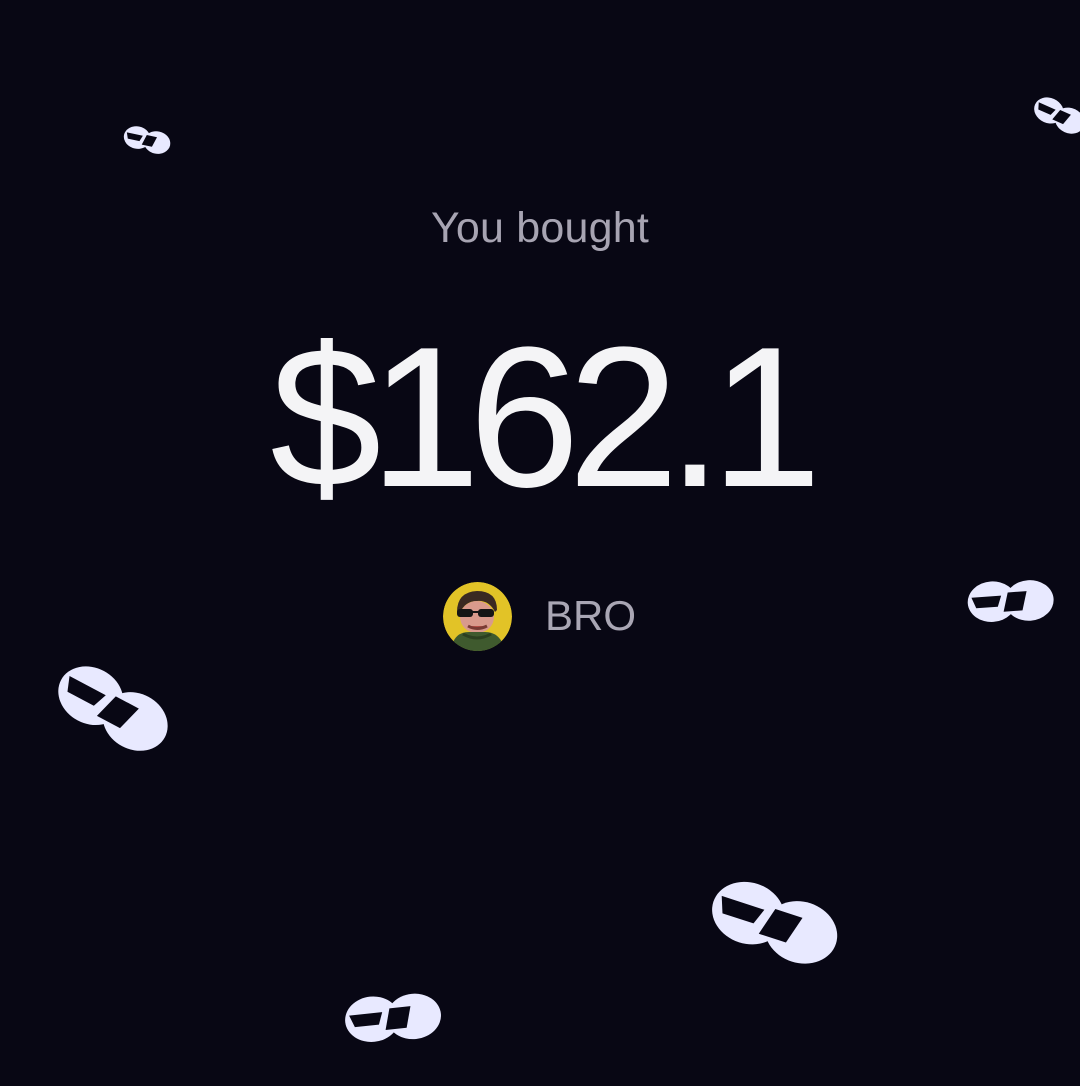 This screenshot has height=1086, width=1080. I want to click on token-symbol: BRO, so click(591, 615).